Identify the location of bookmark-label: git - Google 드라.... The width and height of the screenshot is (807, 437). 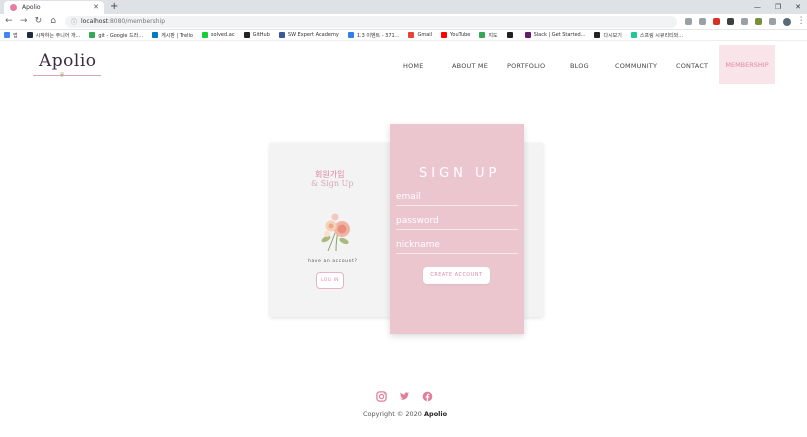
(121, 35).